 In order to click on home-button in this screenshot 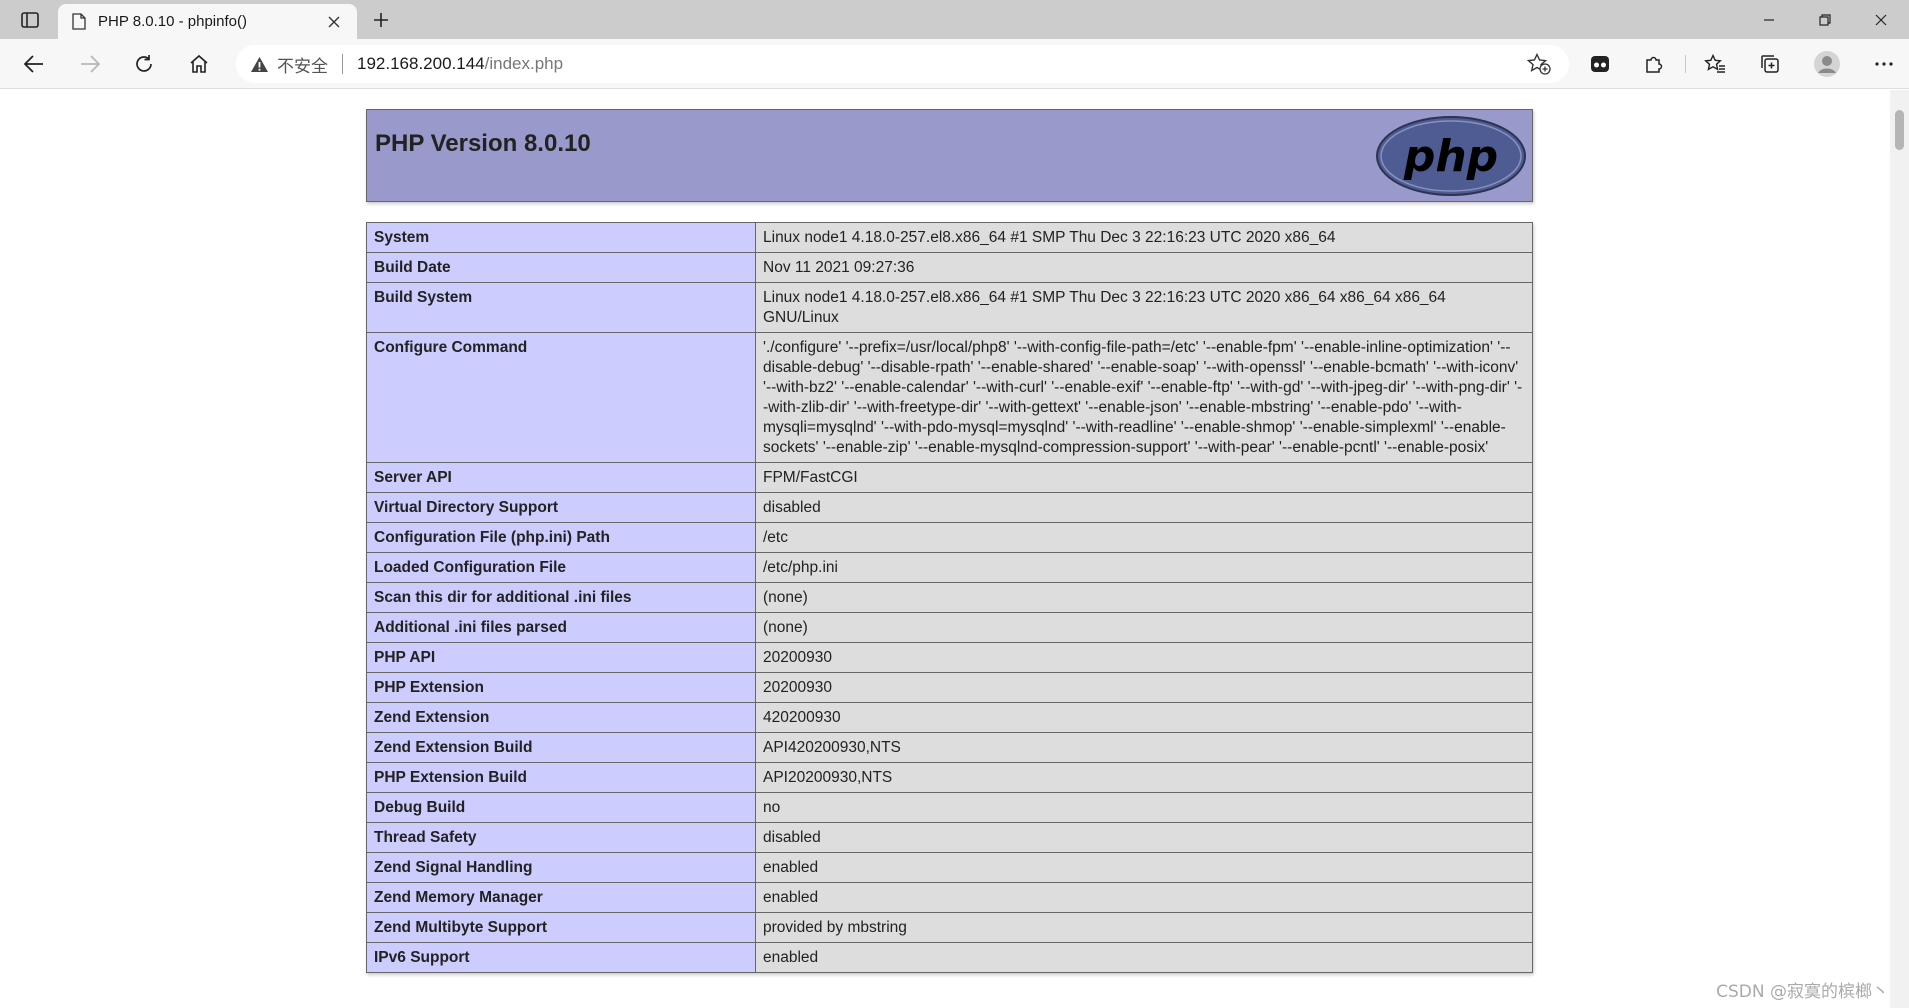, I will do `click(199, 64)`.